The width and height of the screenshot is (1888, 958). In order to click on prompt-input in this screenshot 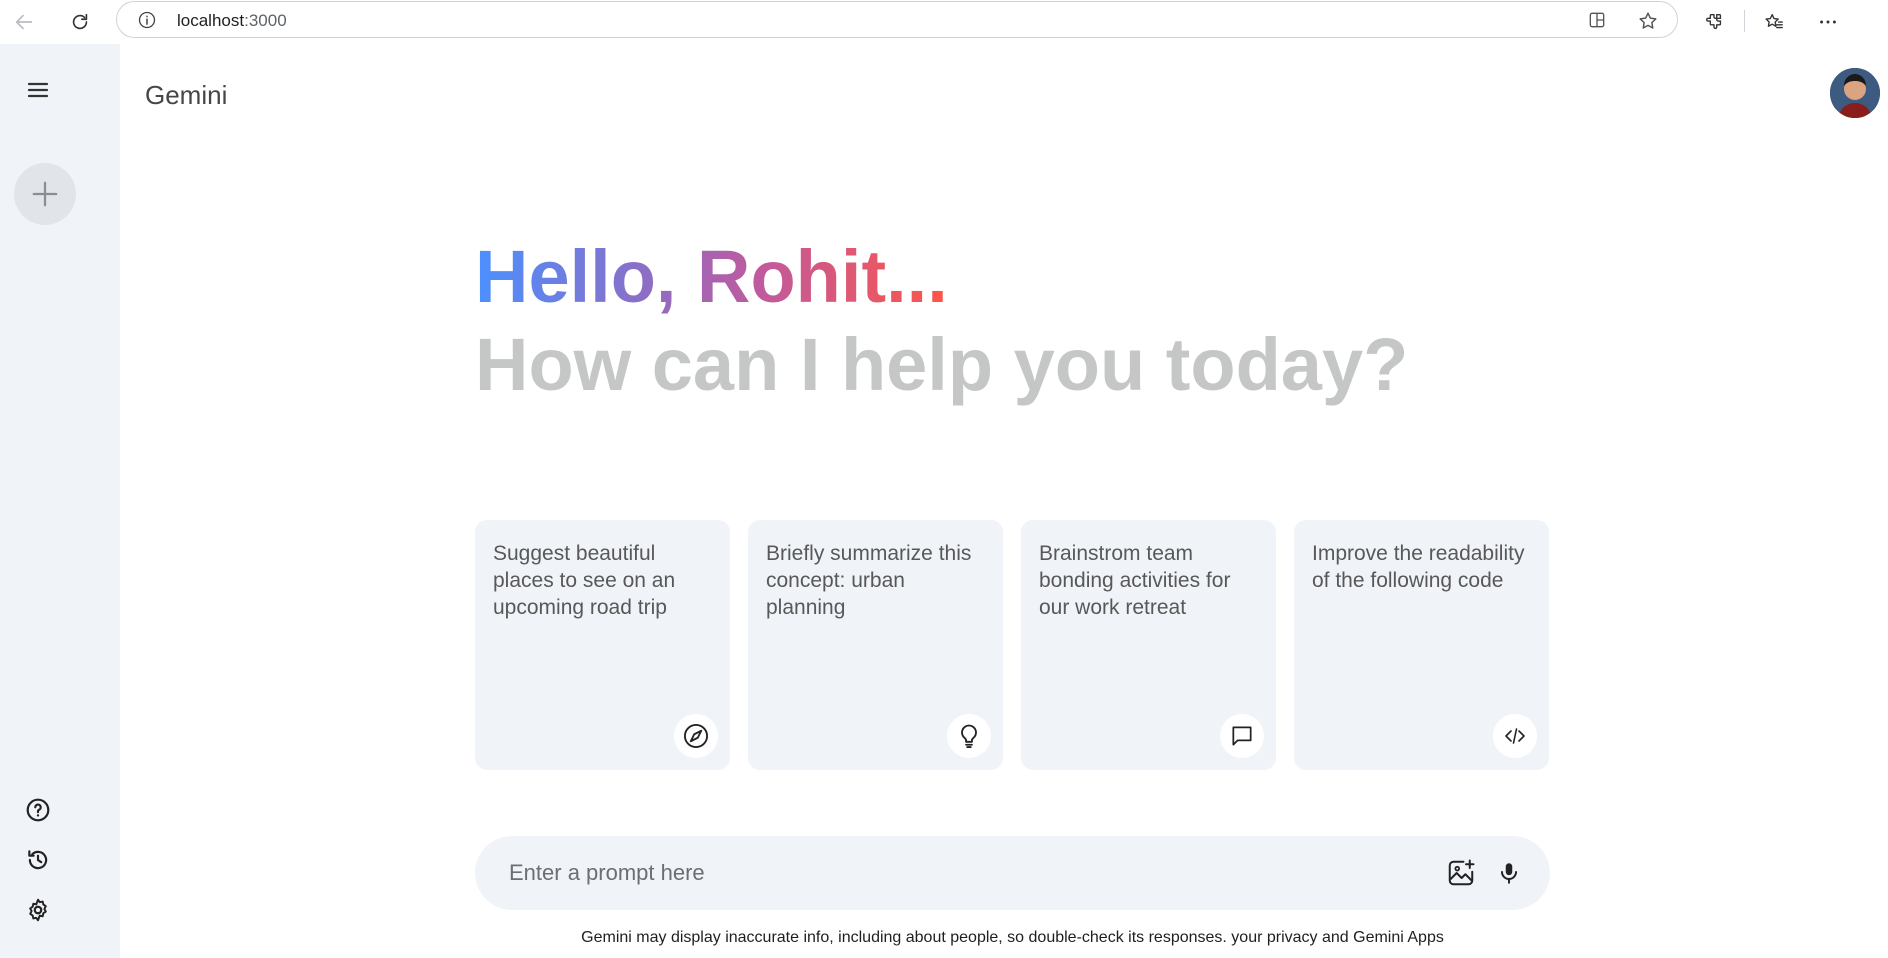, I will do `click(949, 873)`.